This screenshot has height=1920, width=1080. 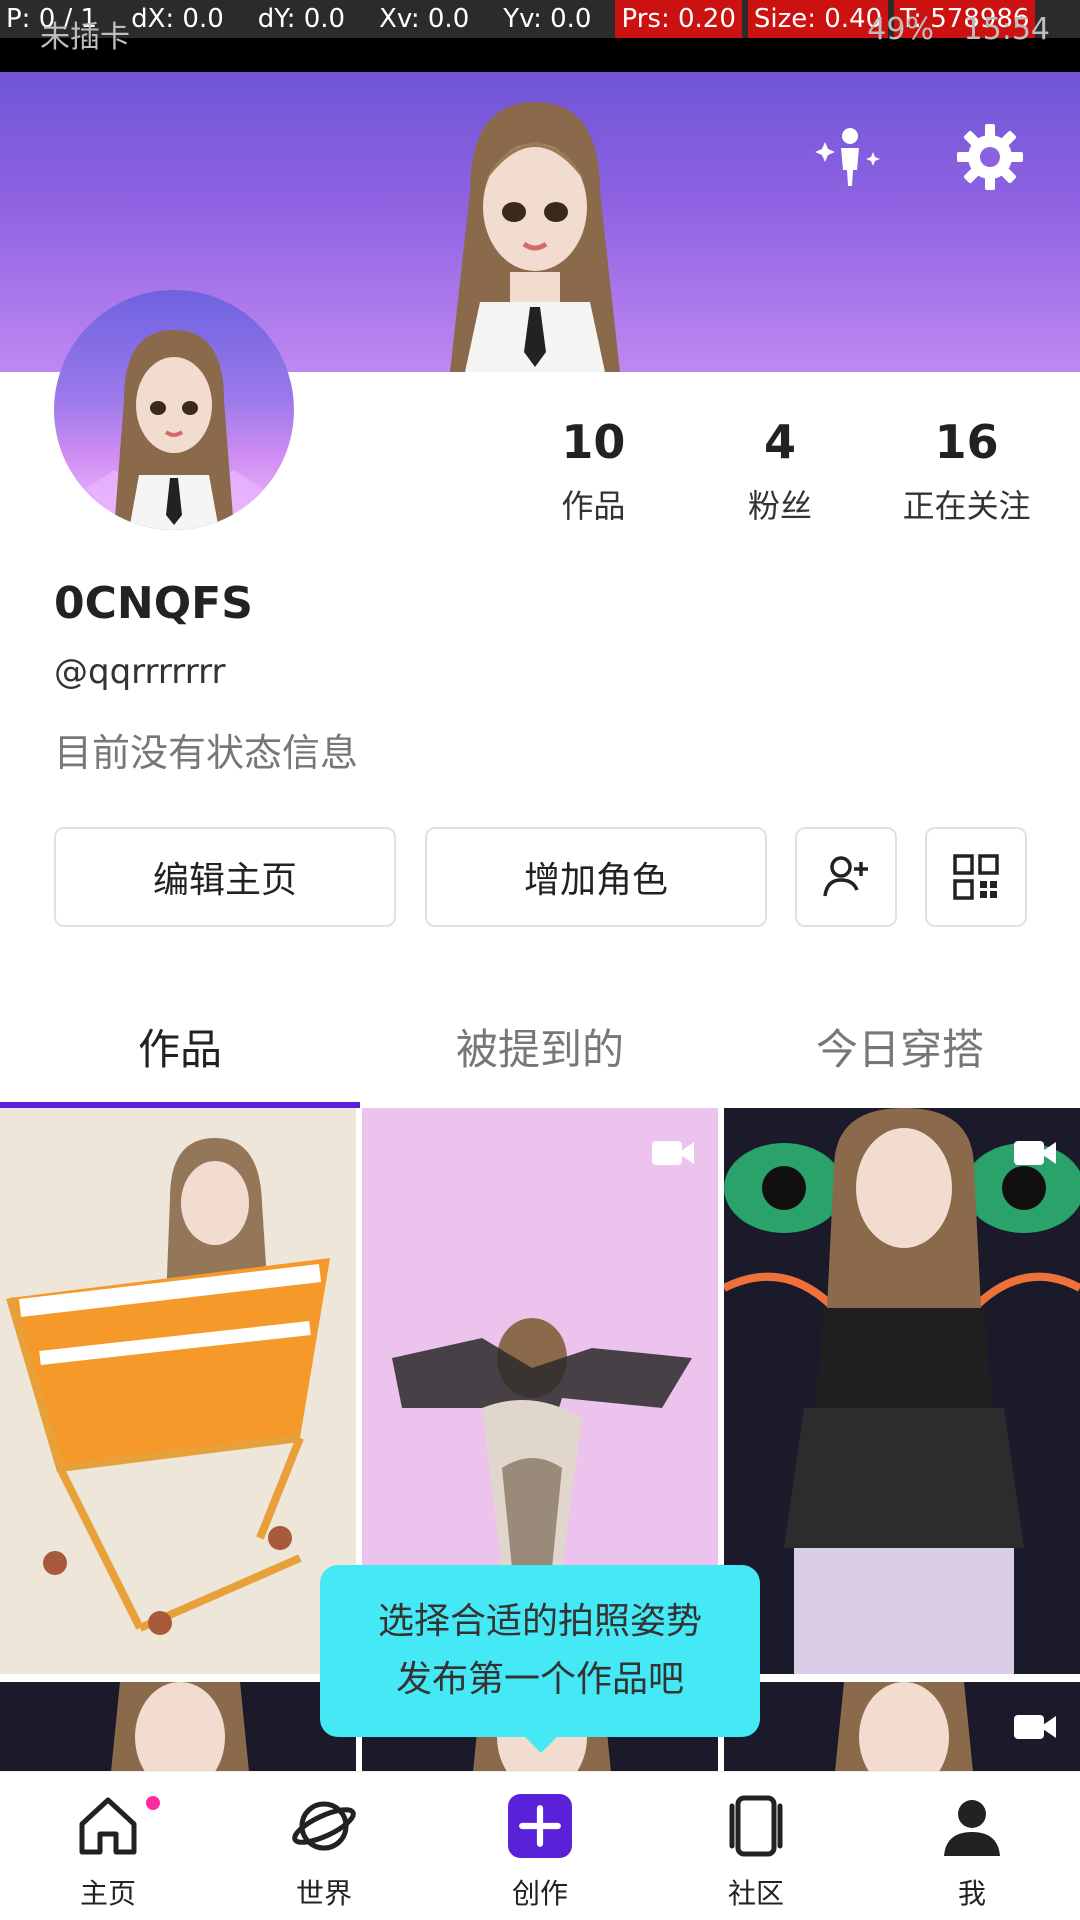 I want to click on nav-world: 世界, so click(x=324, y=1846).